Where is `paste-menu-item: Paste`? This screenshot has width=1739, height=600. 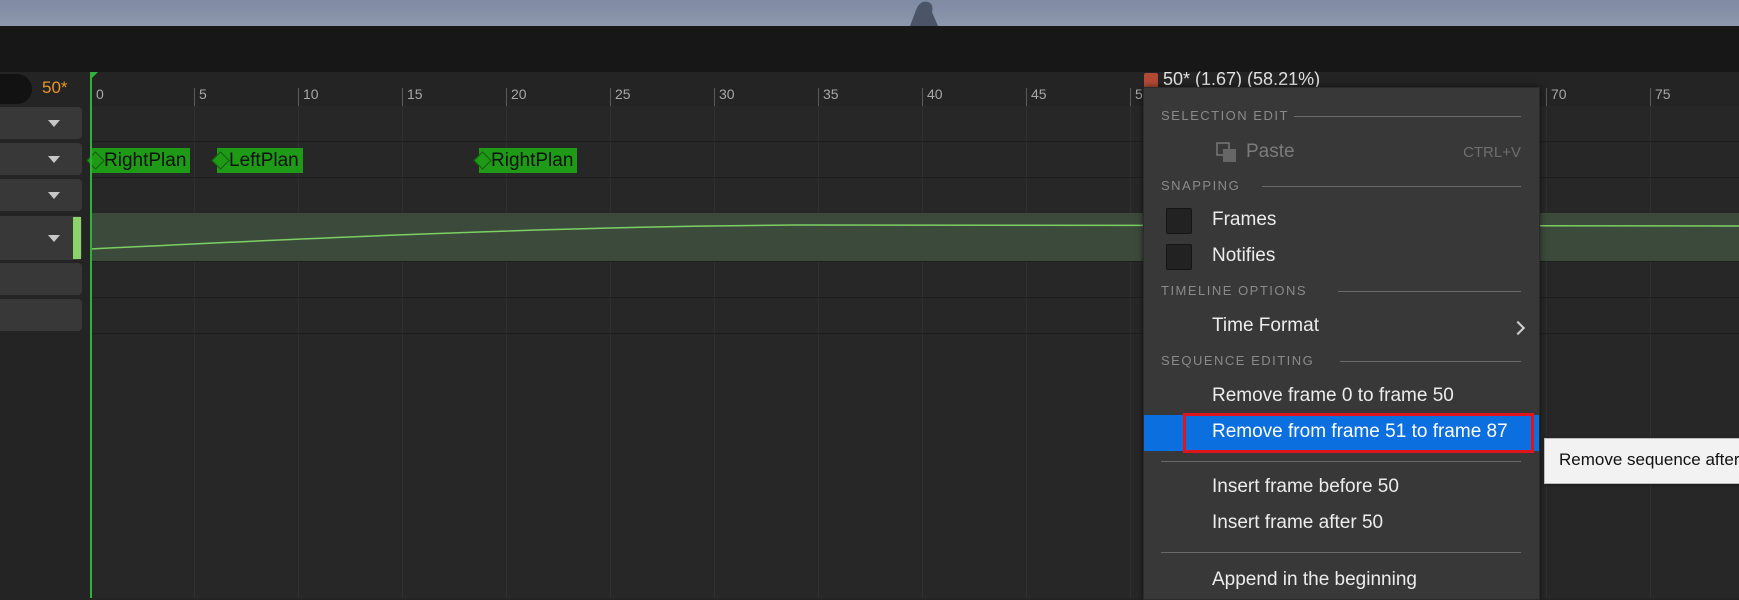
paste-menu-item: Paste is located at coordinates (1270, 152).